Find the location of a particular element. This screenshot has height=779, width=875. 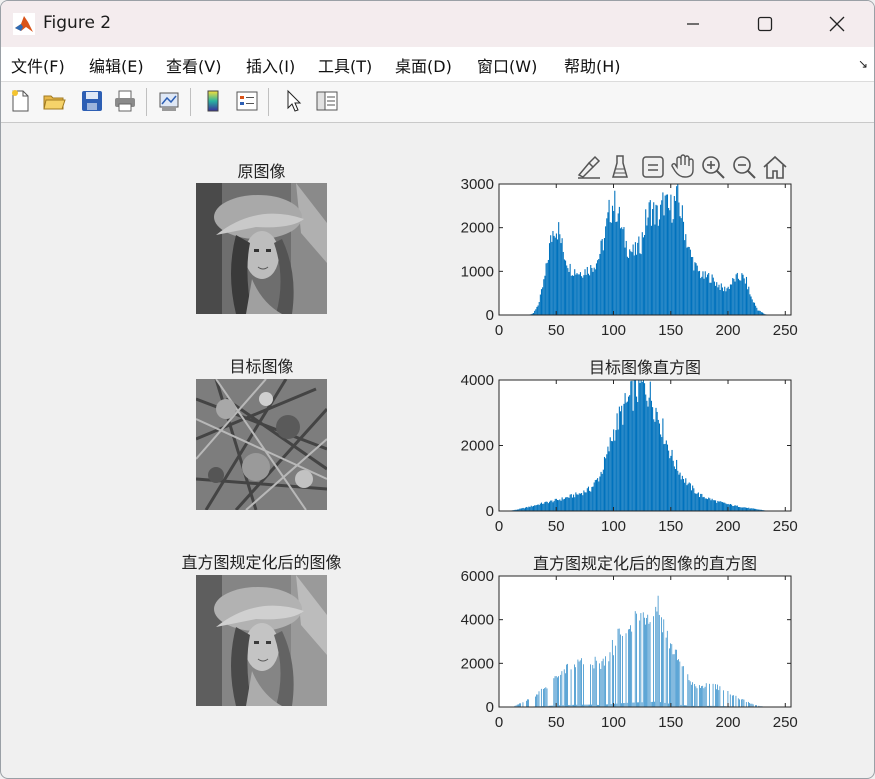

histogram-axes-1: 0 50 100 150 200 250 0 1000 2000 3000 is located at coordinates (629, 257).